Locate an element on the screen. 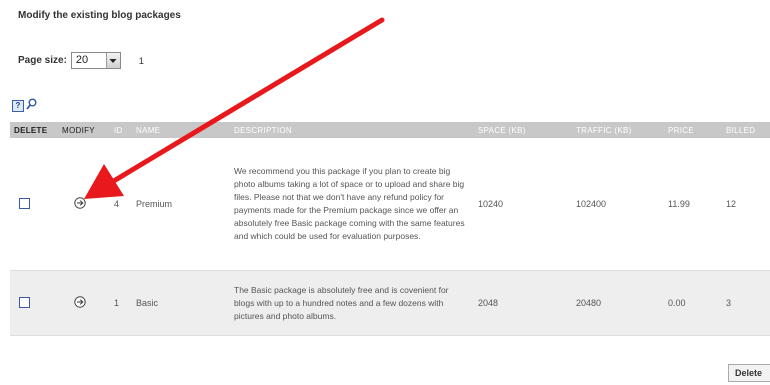 The image size is (770, 385). id-cell: 4 is located at coordinates (121, 204).